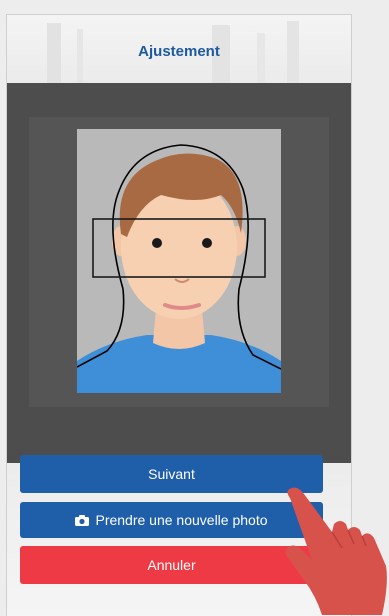 The width and height of the screenshot is (389, 616). Describe the element at coordinates (207, 243) in the screenshot. I see `right-eye` at that location.